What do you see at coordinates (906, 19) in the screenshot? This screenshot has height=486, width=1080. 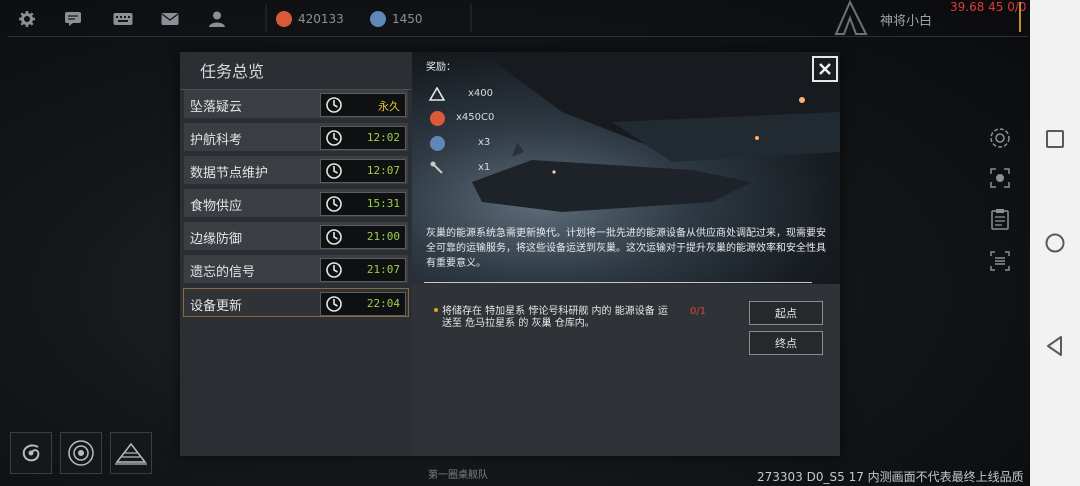 I see `player-name: 神将小白` at bounding box center [906, 19].